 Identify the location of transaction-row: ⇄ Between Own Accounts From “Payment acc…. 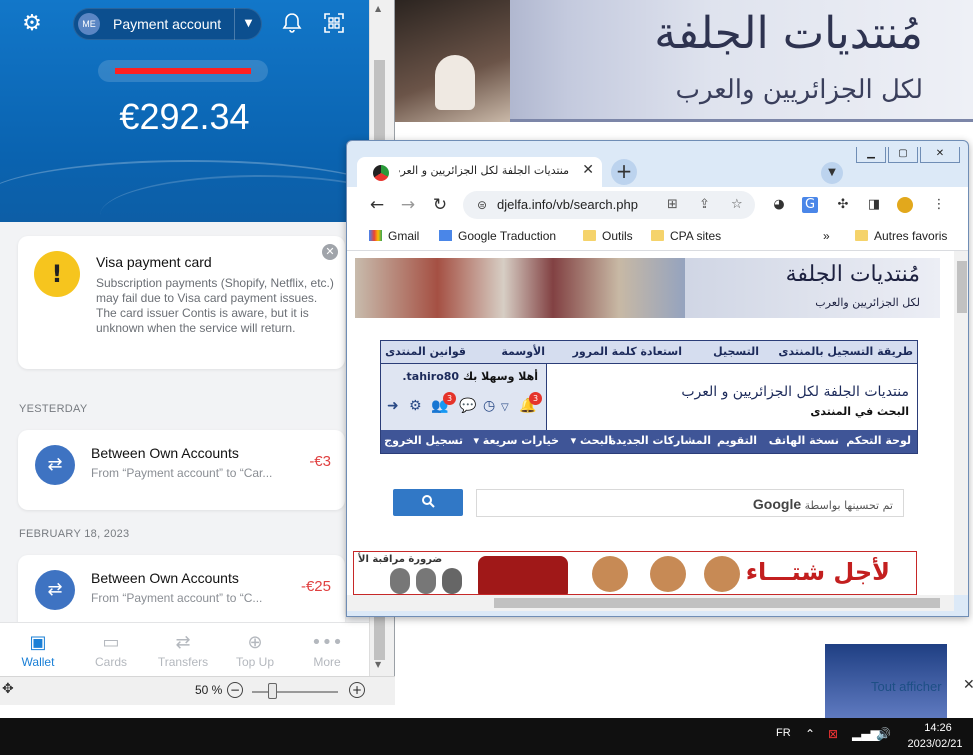
(181, 470).